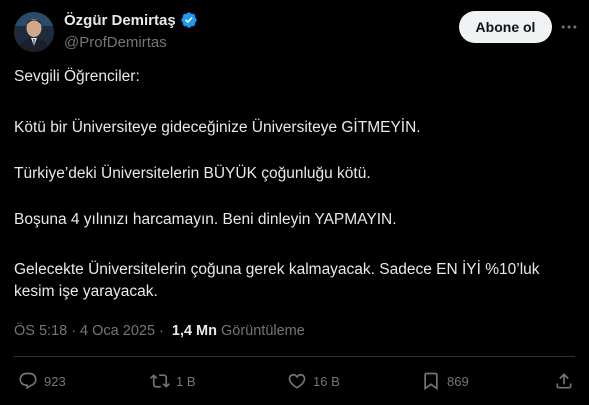 This screenshot has height=405, width=589. I want to click on tweet-date: 4 Oca 2025, so click(117, 331).